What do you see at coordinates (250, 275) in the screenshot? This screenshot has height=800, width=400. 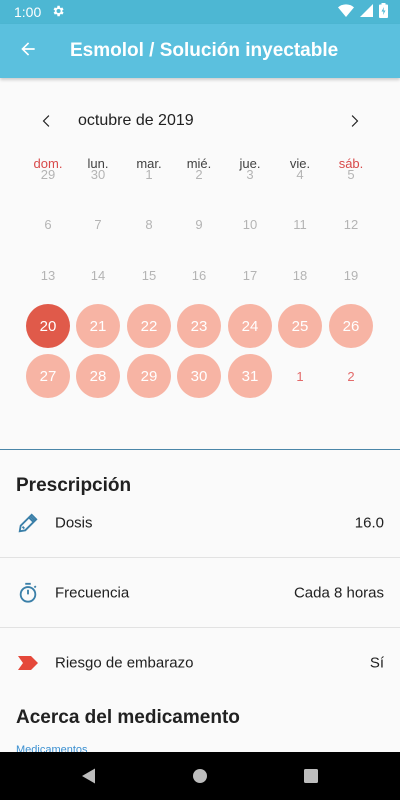 I see `calendar-day: 17` at bounding box center [250, 275].